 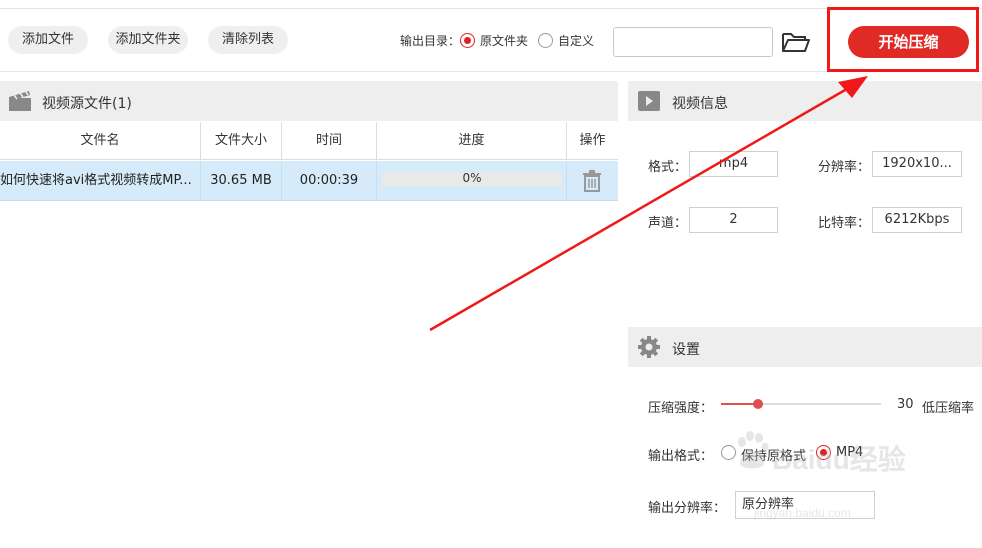 I want to click on col-progress: 进度, so click(x=472, y=141).